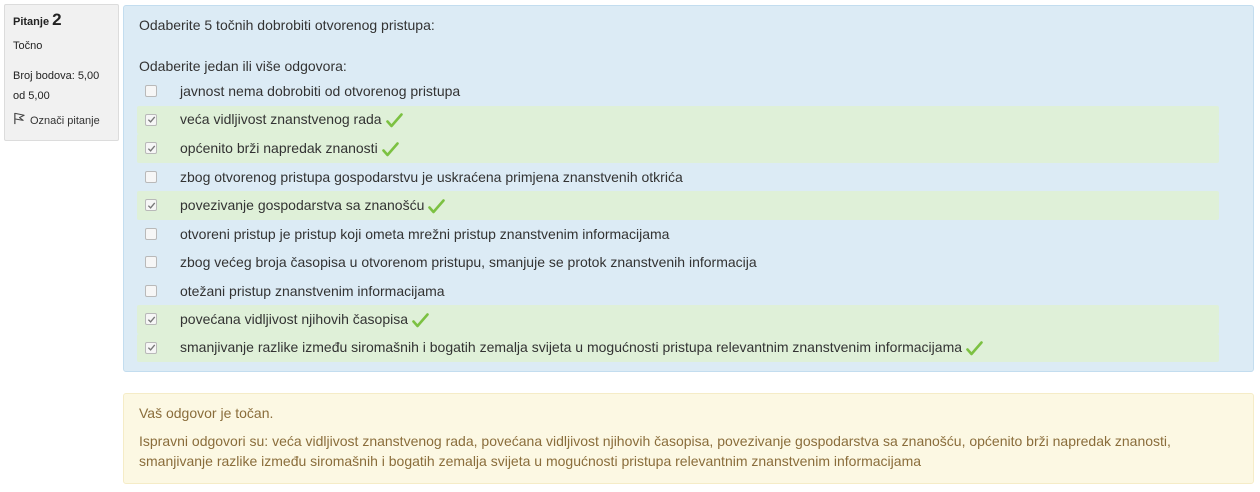 The width and height of the screenshot is (1260, 492). What do you see at coordinates (313, 205) in the screenshot?
I see `answer-label: povezivanje gospodarstva sa znanošću` at bounding box center [313, 205].